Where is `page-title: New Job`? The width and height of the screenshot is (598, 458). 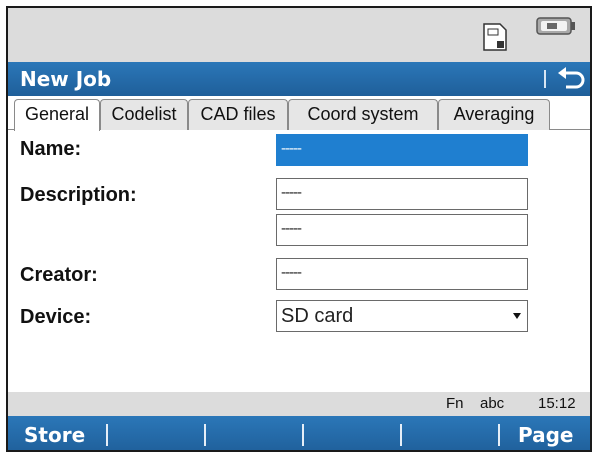
page-title: New Job is located at coordinates (66, 79).